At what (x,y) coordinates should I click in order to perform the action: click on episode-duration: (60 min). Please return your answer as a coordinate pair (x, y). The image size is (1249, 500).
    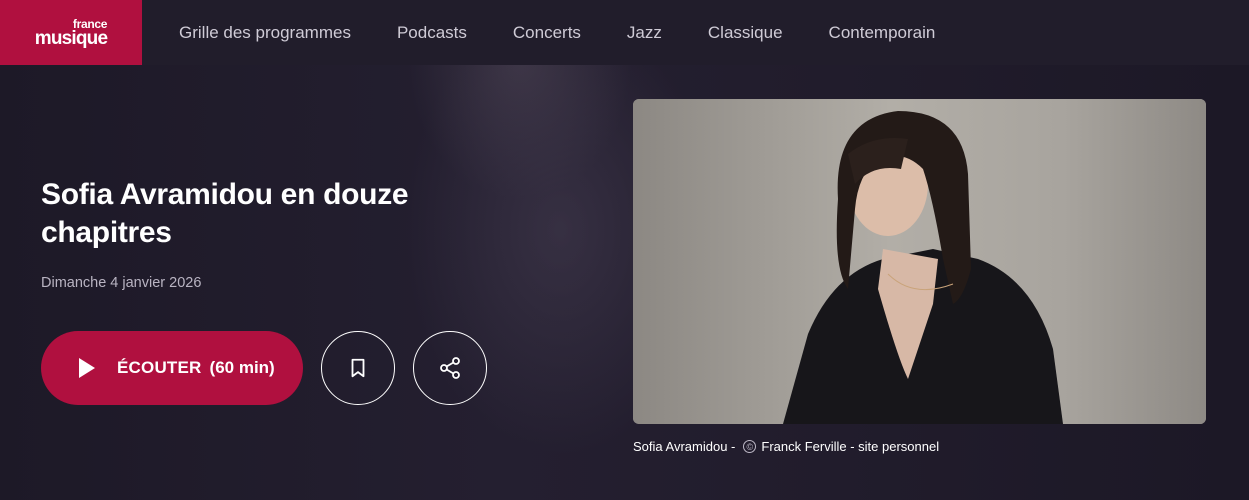
    Looking at the image, I should click on (242, 367).